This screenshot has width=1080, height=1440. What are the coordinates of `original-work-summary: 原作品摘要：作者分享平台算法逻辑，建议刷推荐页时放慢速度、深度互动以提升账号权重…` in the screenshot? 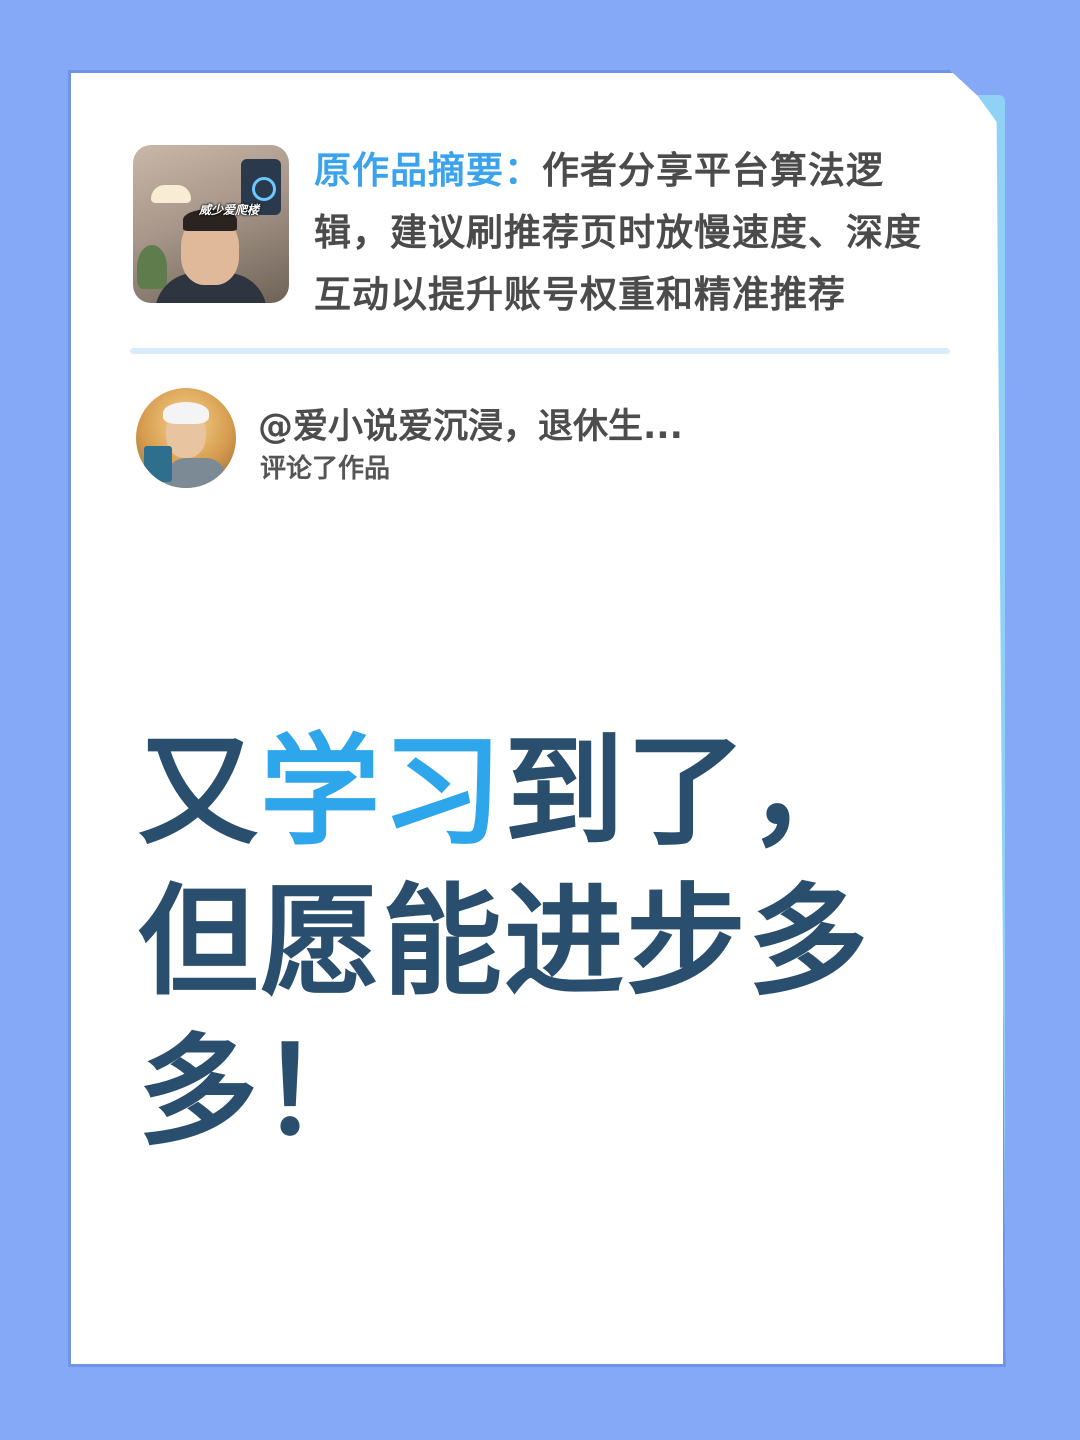 It's located at (634, 233).